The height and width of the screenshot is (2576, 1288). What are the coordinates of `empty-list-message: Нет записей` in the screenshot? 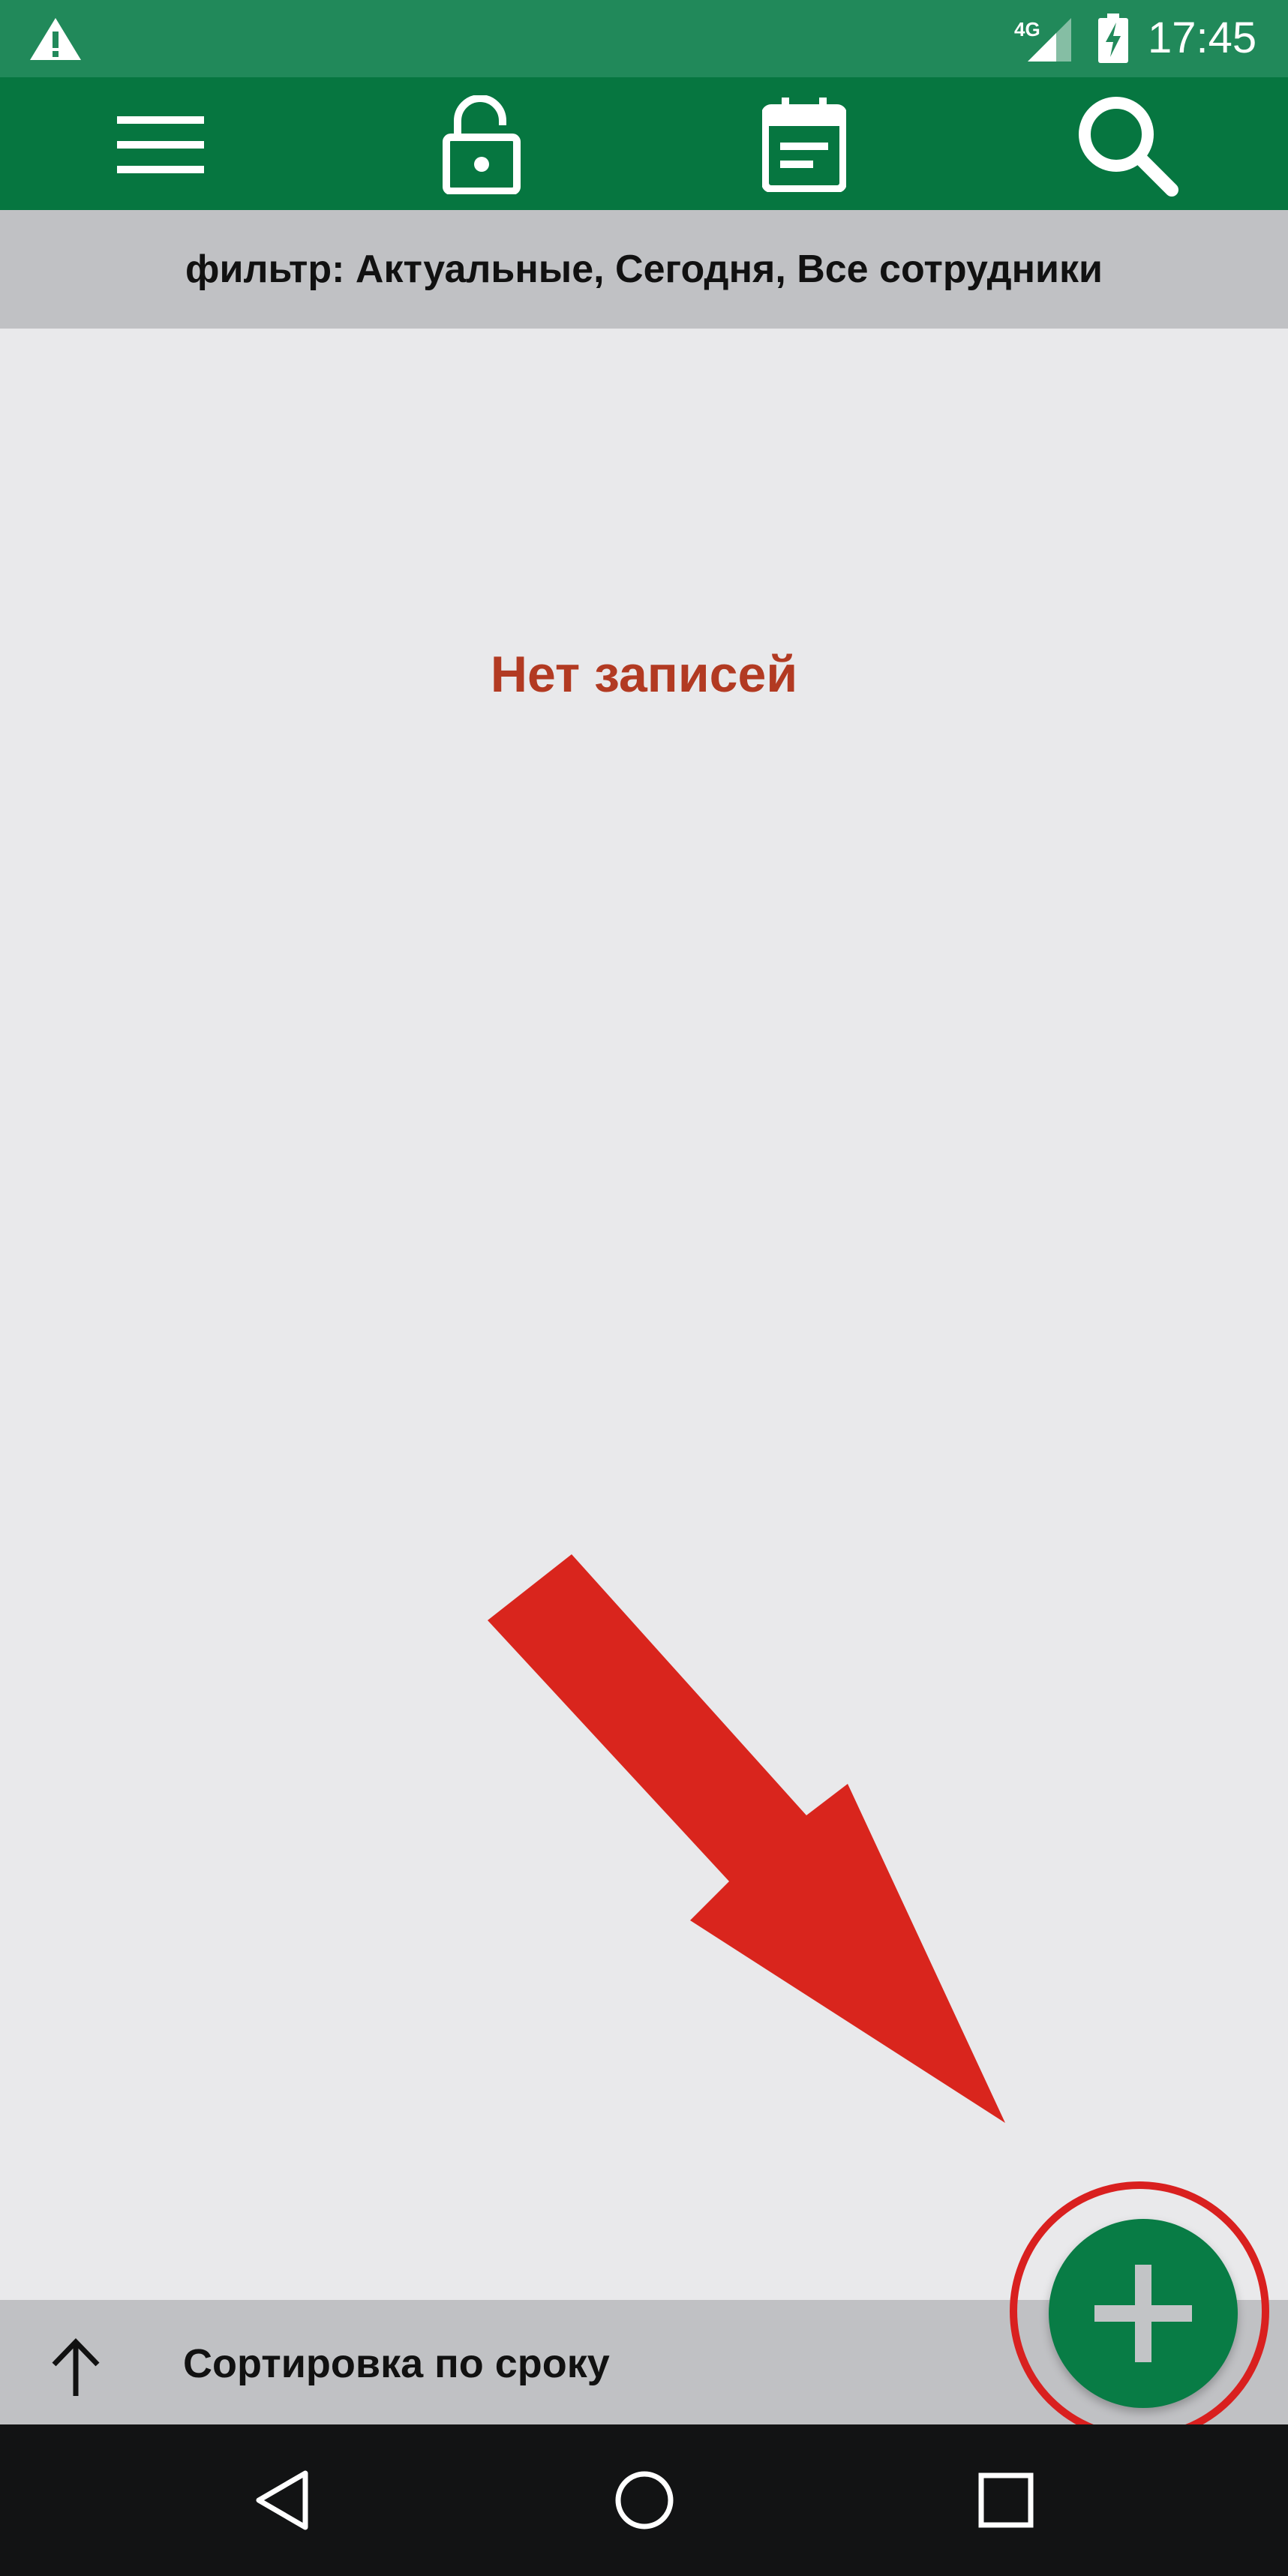 It's located at (644, 674).